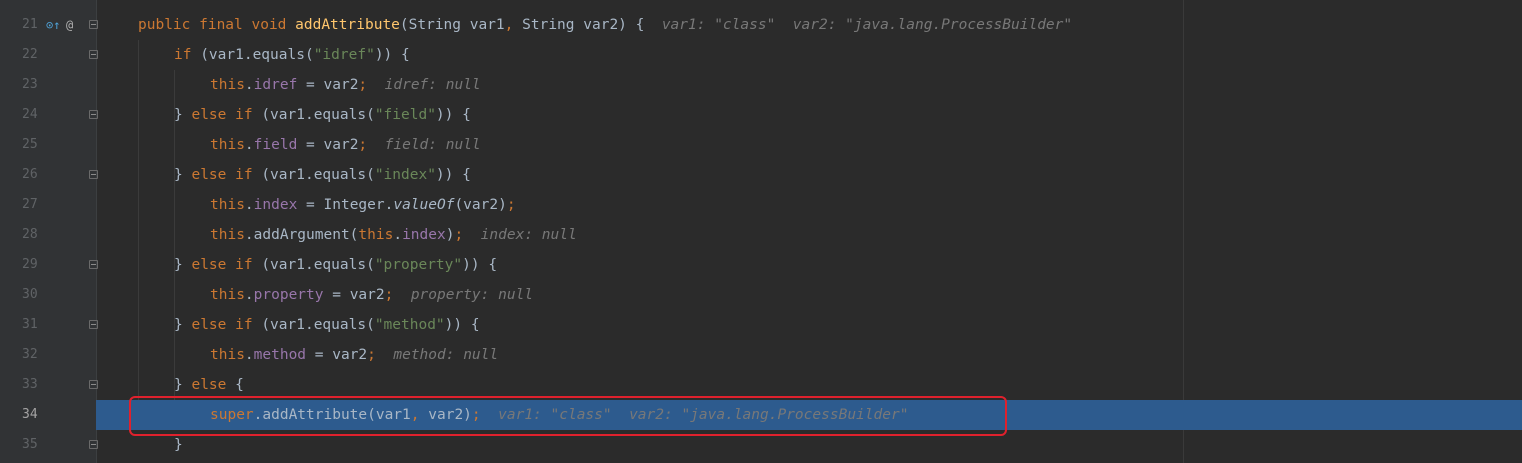  What do you see at coordinates (344, 55) in the screenshot?
I see `code-token: "idref"` at bounding box center [344, 55].